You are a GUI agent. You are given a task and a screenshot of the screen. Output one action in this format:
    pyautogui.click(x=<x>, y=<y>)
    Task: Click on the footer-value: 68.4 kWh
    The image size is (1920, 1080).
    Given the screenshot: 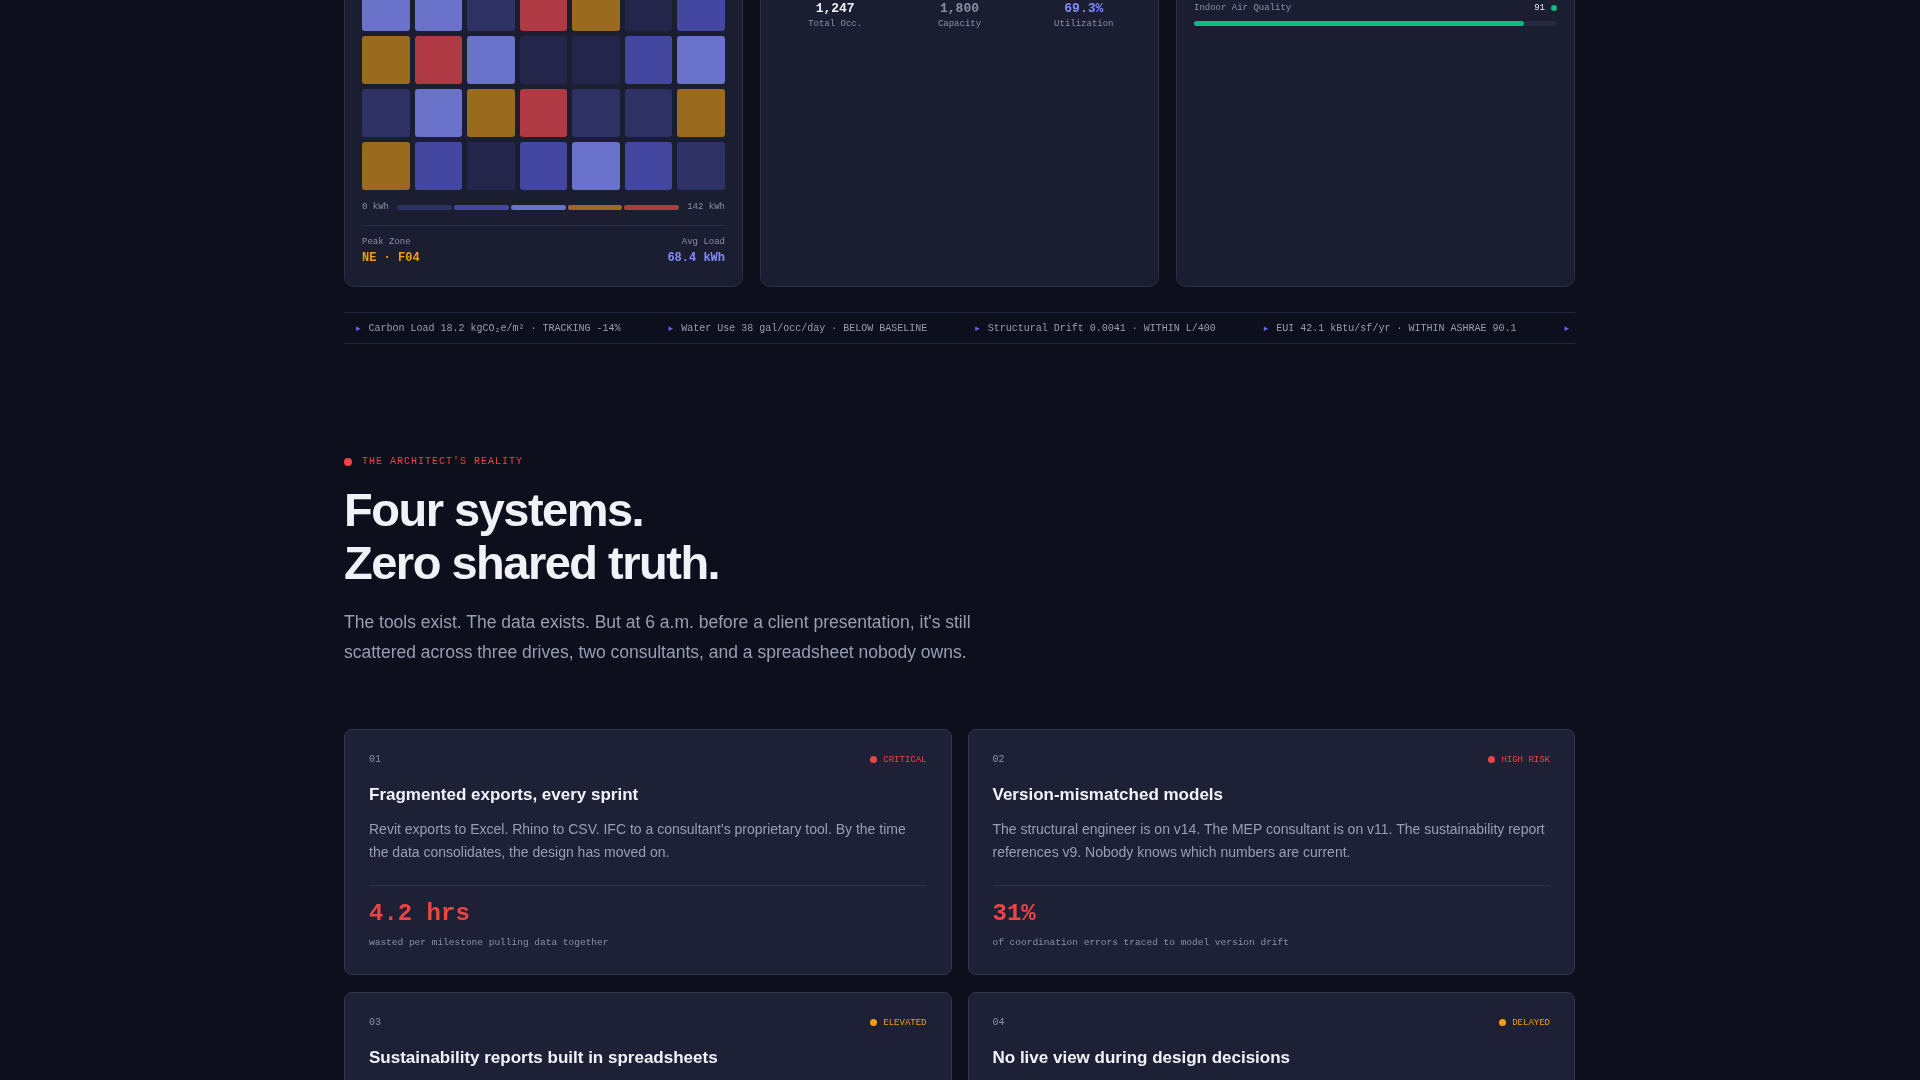 What is the action you would take?
    pyautogui.click(x=696, y=258)
    